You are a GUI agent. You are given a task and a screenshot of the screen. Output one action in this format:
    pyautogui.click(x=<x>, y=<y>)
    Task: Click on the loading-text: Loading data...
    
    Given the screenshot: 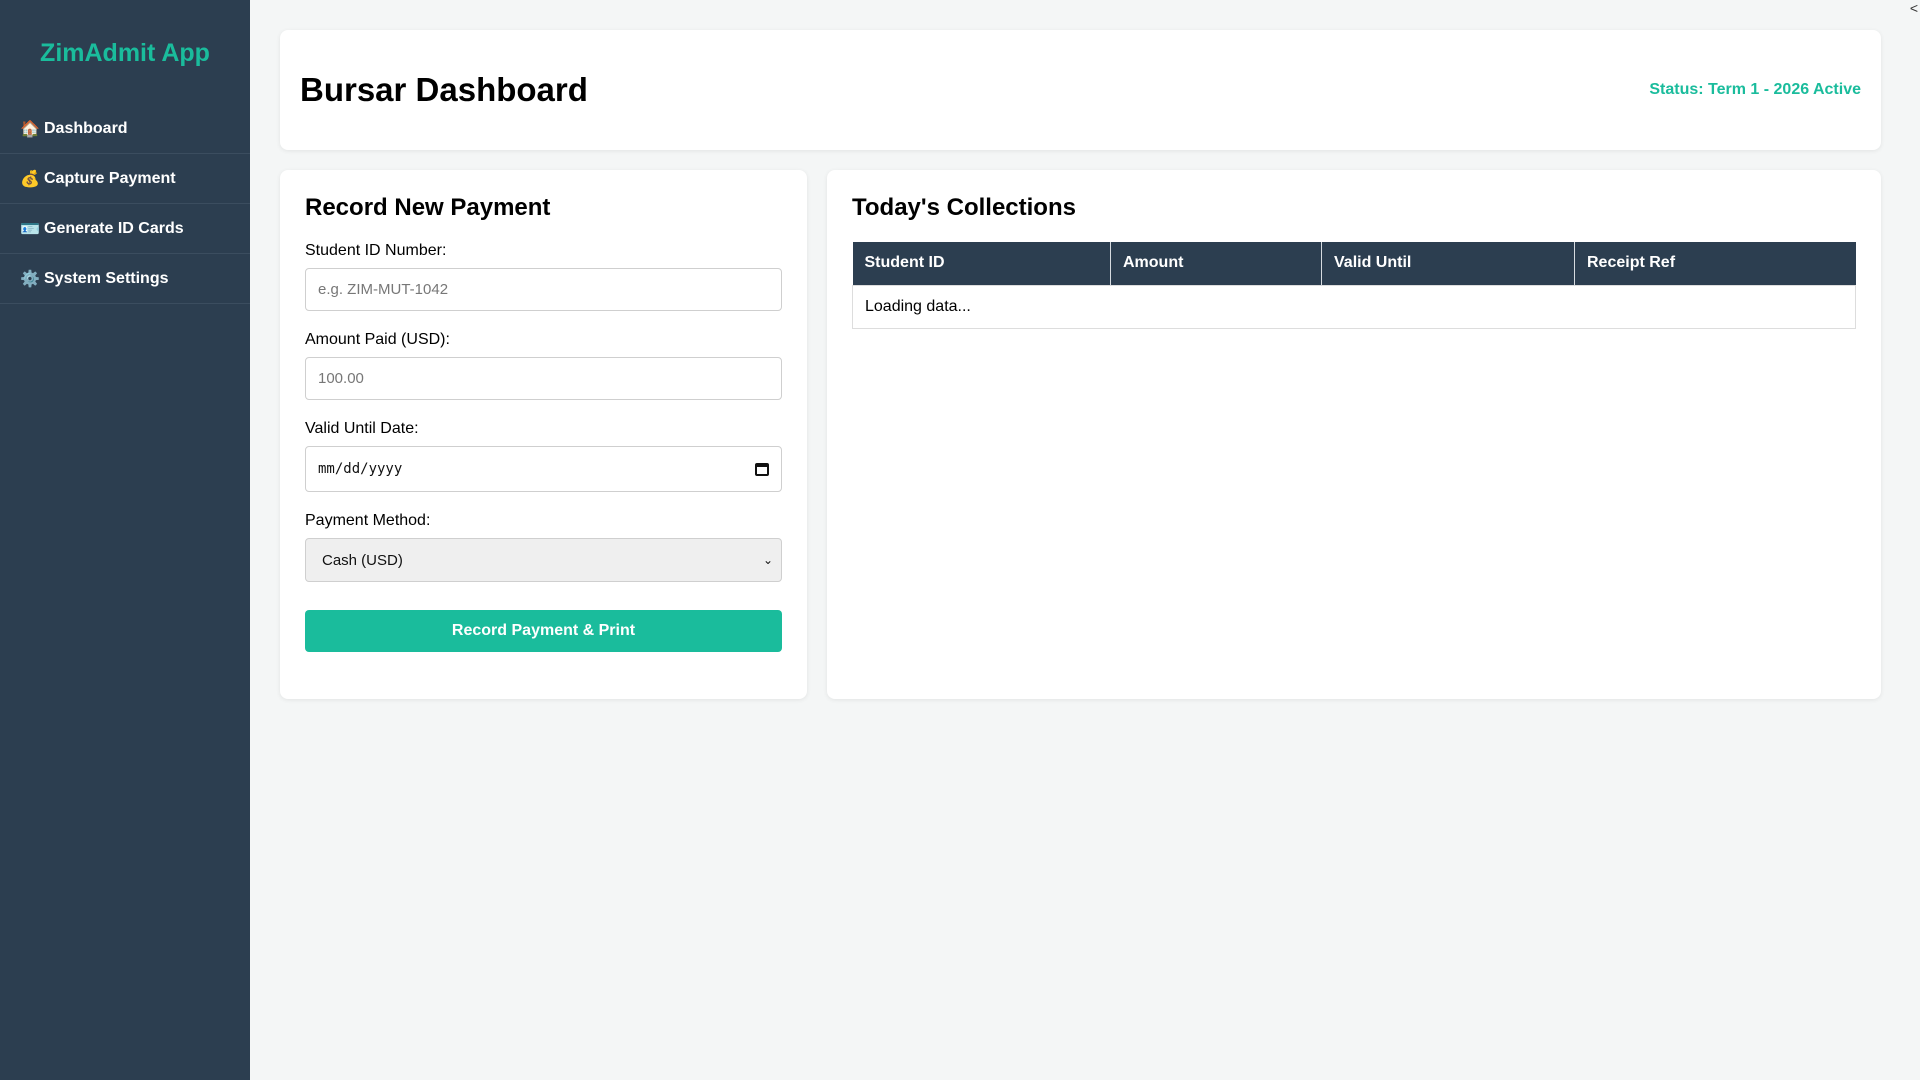 What is the action you would take?
    pyautogui.click(x=1354, y=306)
    